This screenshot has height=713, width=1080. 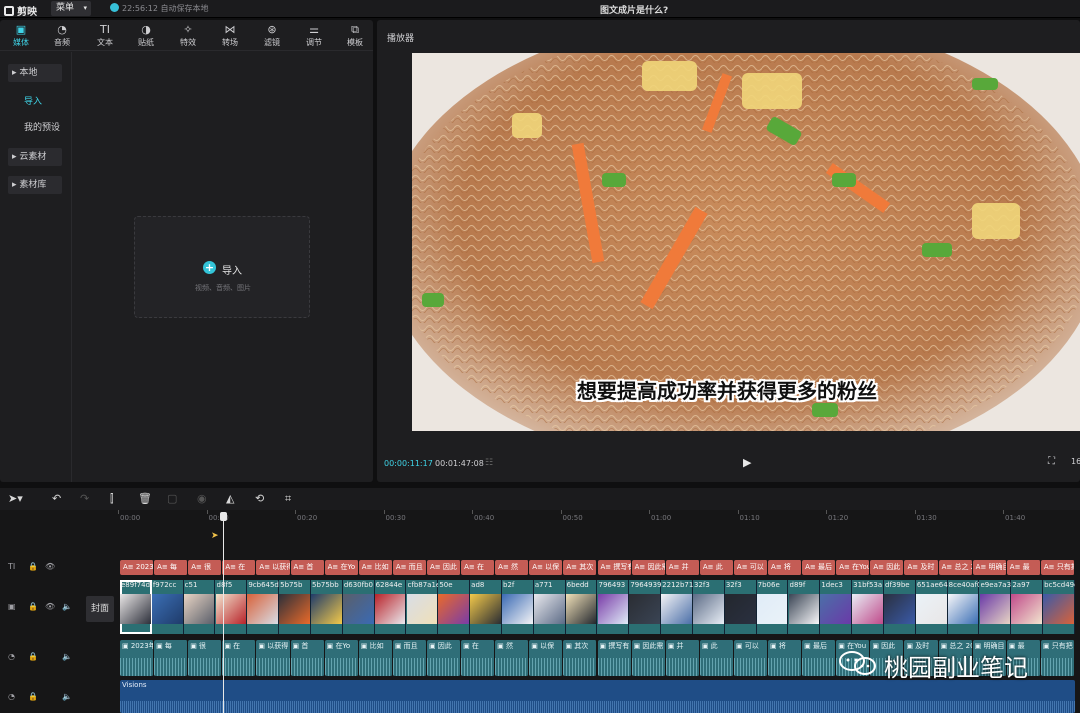 I want to click on video-clip: 7964939, so click(x=645, y=607).